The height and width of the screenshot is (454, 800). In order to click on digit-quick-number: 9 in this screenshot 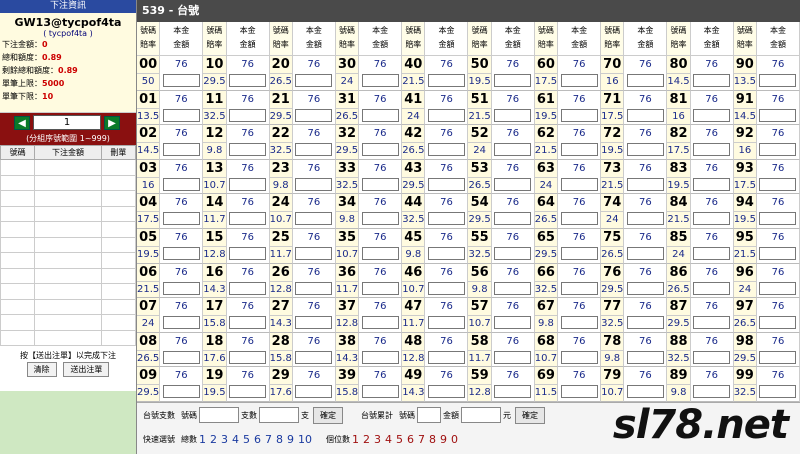, I will do `click(443, 439)`.